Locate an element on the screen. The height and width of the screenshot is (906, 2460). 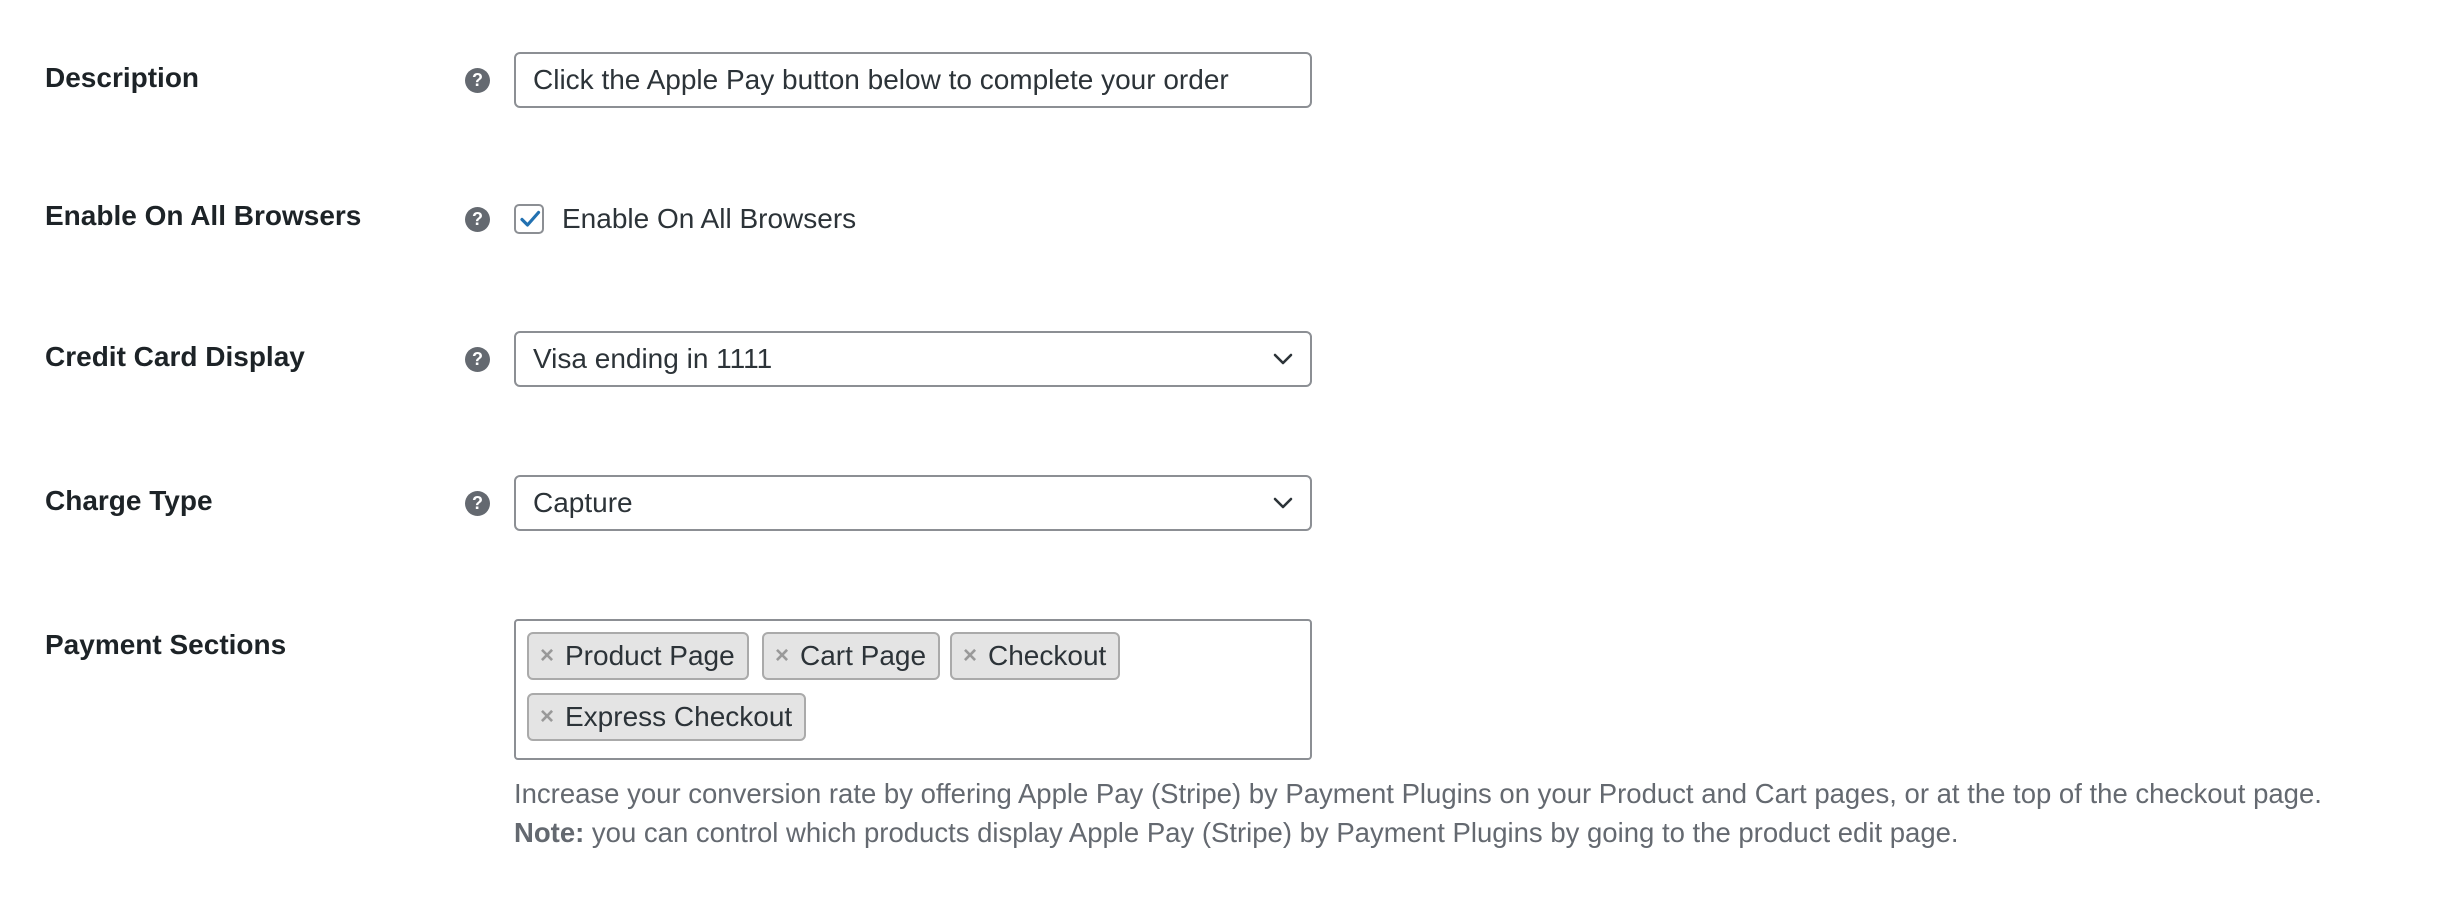
tag-label: Cart Page is located at coordinates (863, 655).